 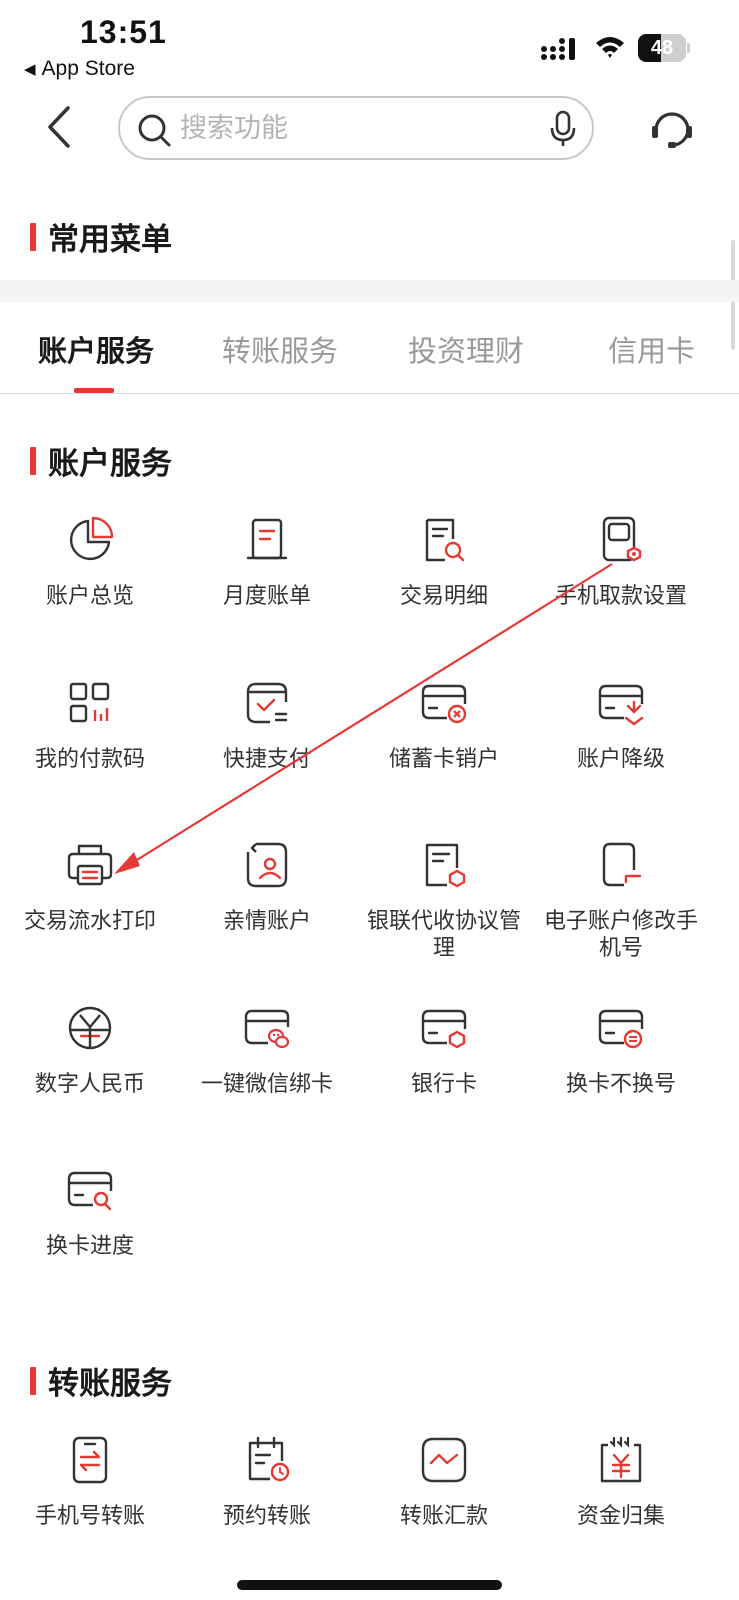 What do you see at coordinates (90, 562) in the screenshot?
I see `menu-item-account-overview: 账户总览` at bounding box center [90, 562].